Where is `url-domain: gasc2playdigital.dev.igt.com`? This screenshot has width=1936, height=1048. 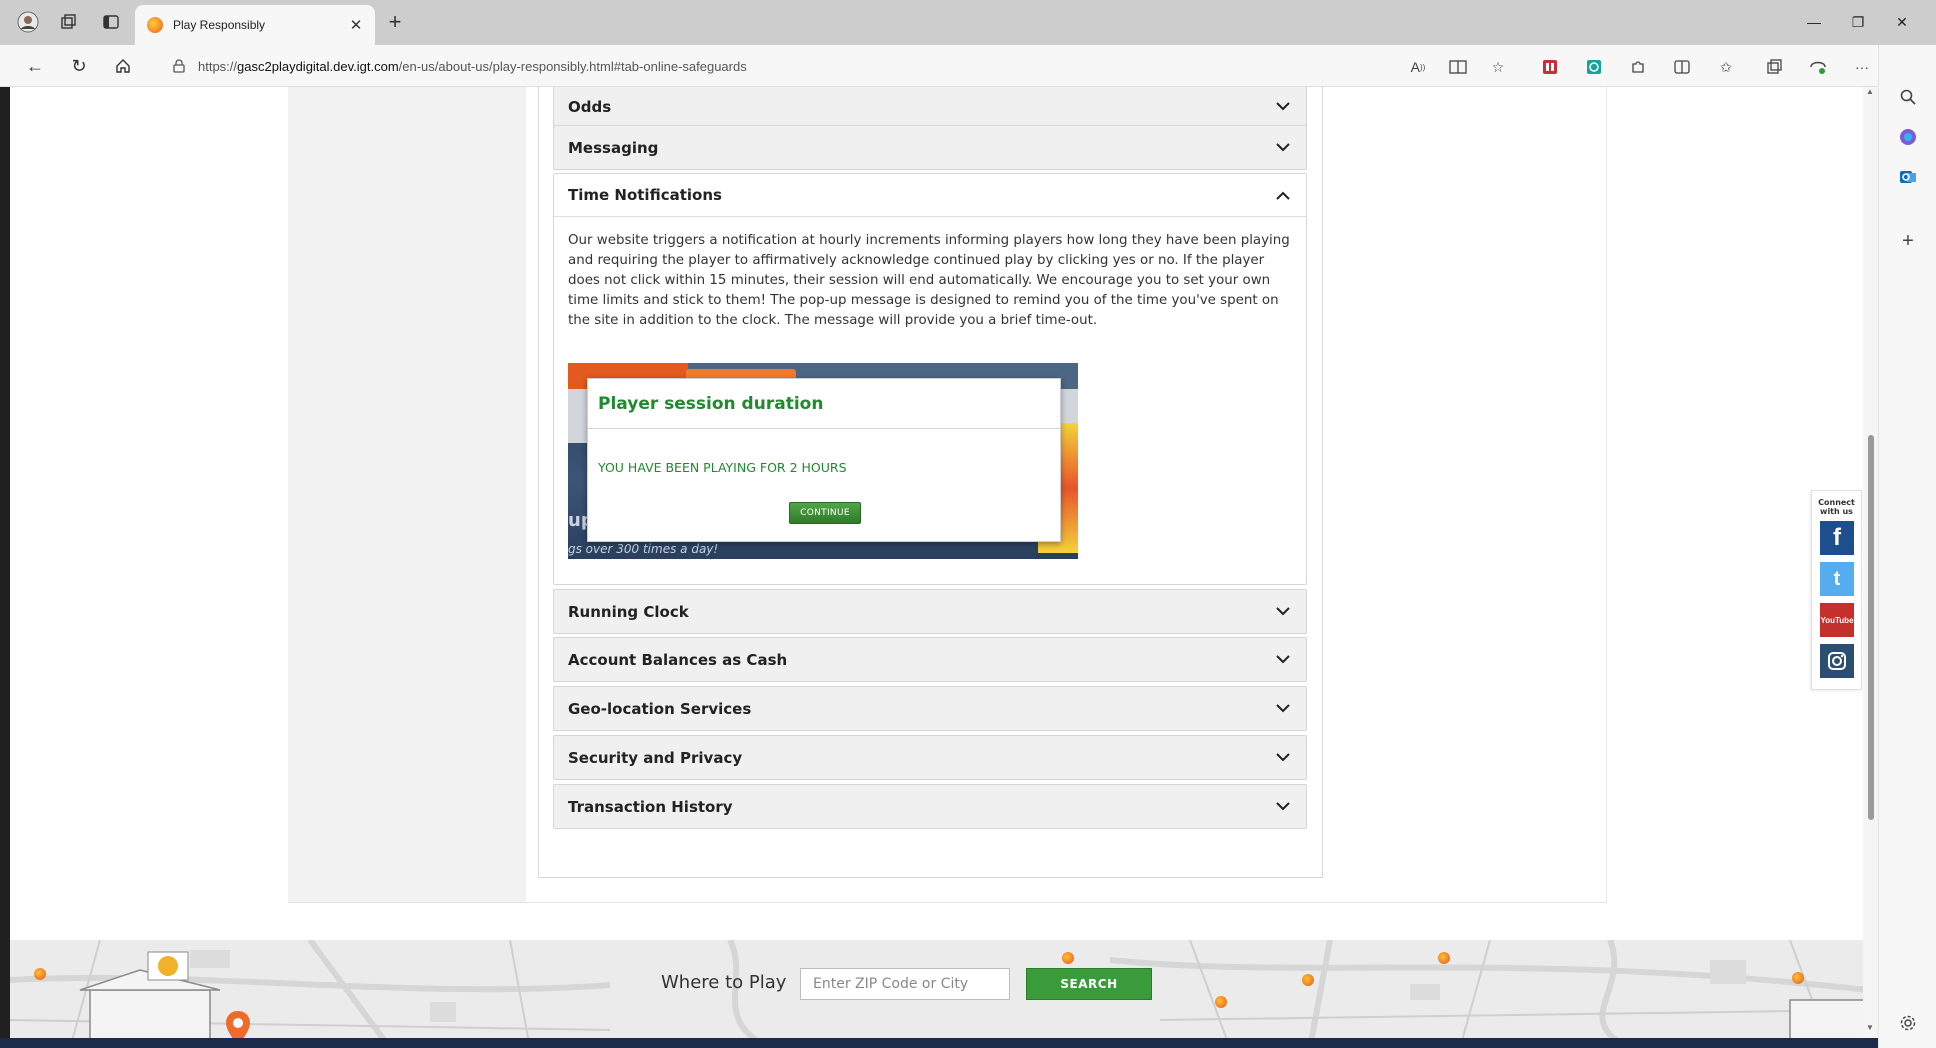 url-domain: gasc2playdigital.dev.igt.com is located at coordinates (318, 66).